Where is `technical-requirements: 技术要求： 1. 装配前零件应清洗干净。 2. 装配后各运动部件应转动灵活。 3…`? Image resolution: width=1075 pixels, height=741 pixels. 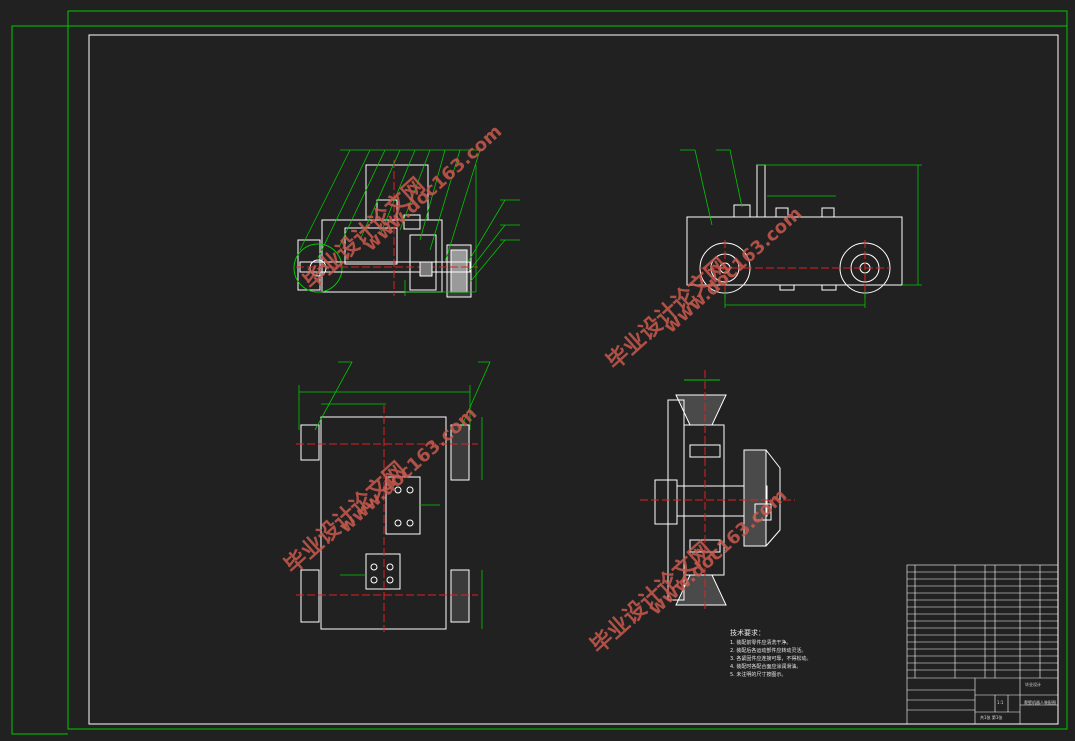 technical-requirements: 技术要求： 1. 装配前零件应清洗干净。 2. 装配后各运动部件应转动灵活。 3… is located at coordinates (770, 654).